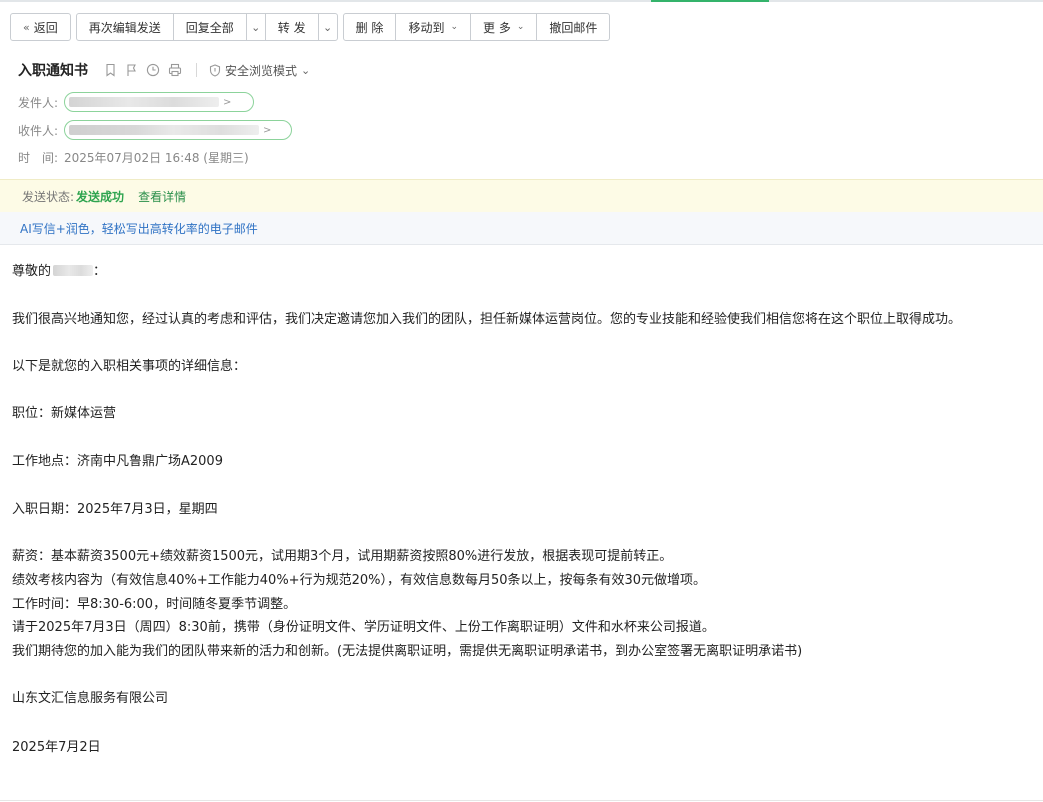  What do you see at coordinates (38, 130) in the screenshot?
I see `to-label: 收件人:` at bounding box center [38, 130].